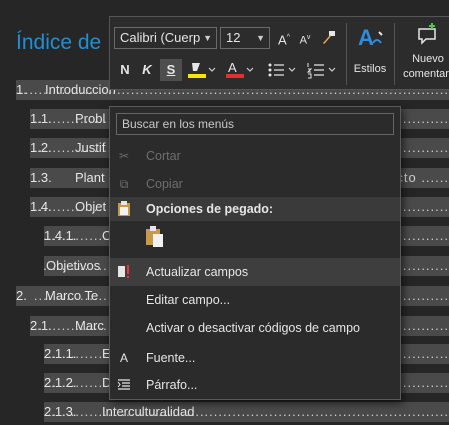 The width and height of the screenshot is (449, 425). What do you see at coordinates (255, 156) in the screenshot?
I see `menu-item-cut: ✂ Cortar` at bounding box center [255, 156].